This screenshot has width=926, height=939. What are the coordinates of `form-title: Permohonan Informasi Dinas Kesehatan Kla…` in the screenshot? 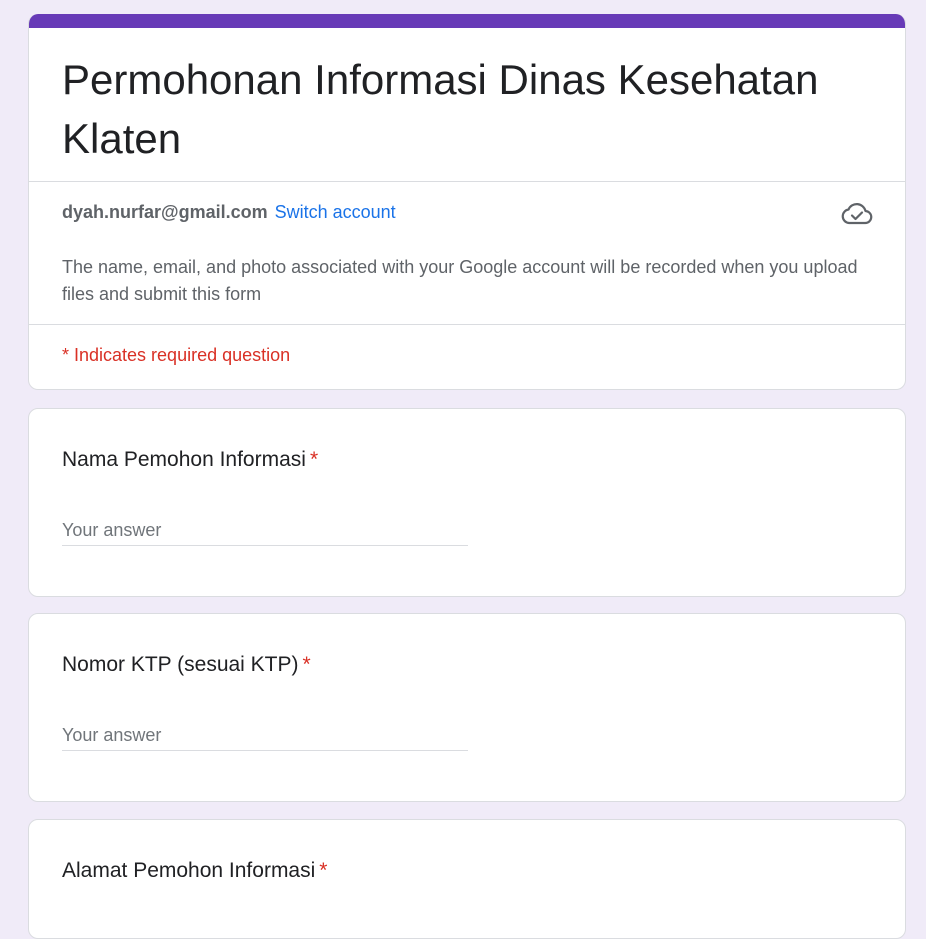 It's located at (440, 109).